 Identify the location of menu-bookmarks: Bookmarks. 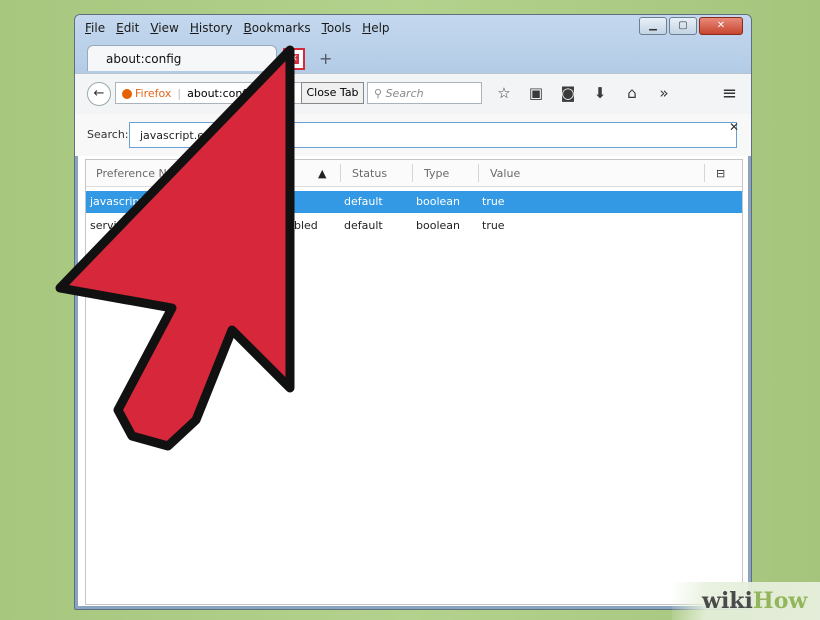
(277, 30).